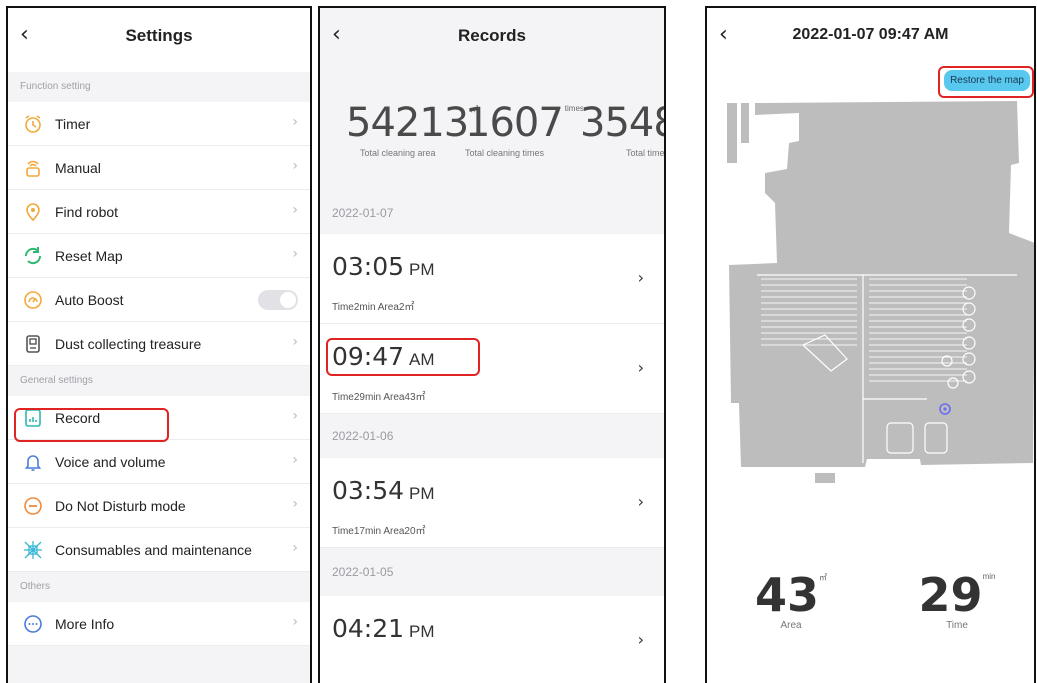 This screenshot has height=683, width=1037. What do you see at coordinates (492, 369) in the screenshot?
I see `record-item: 09:47 AM Time29min Area43㎡ ›` at bounding box center [492, 369].